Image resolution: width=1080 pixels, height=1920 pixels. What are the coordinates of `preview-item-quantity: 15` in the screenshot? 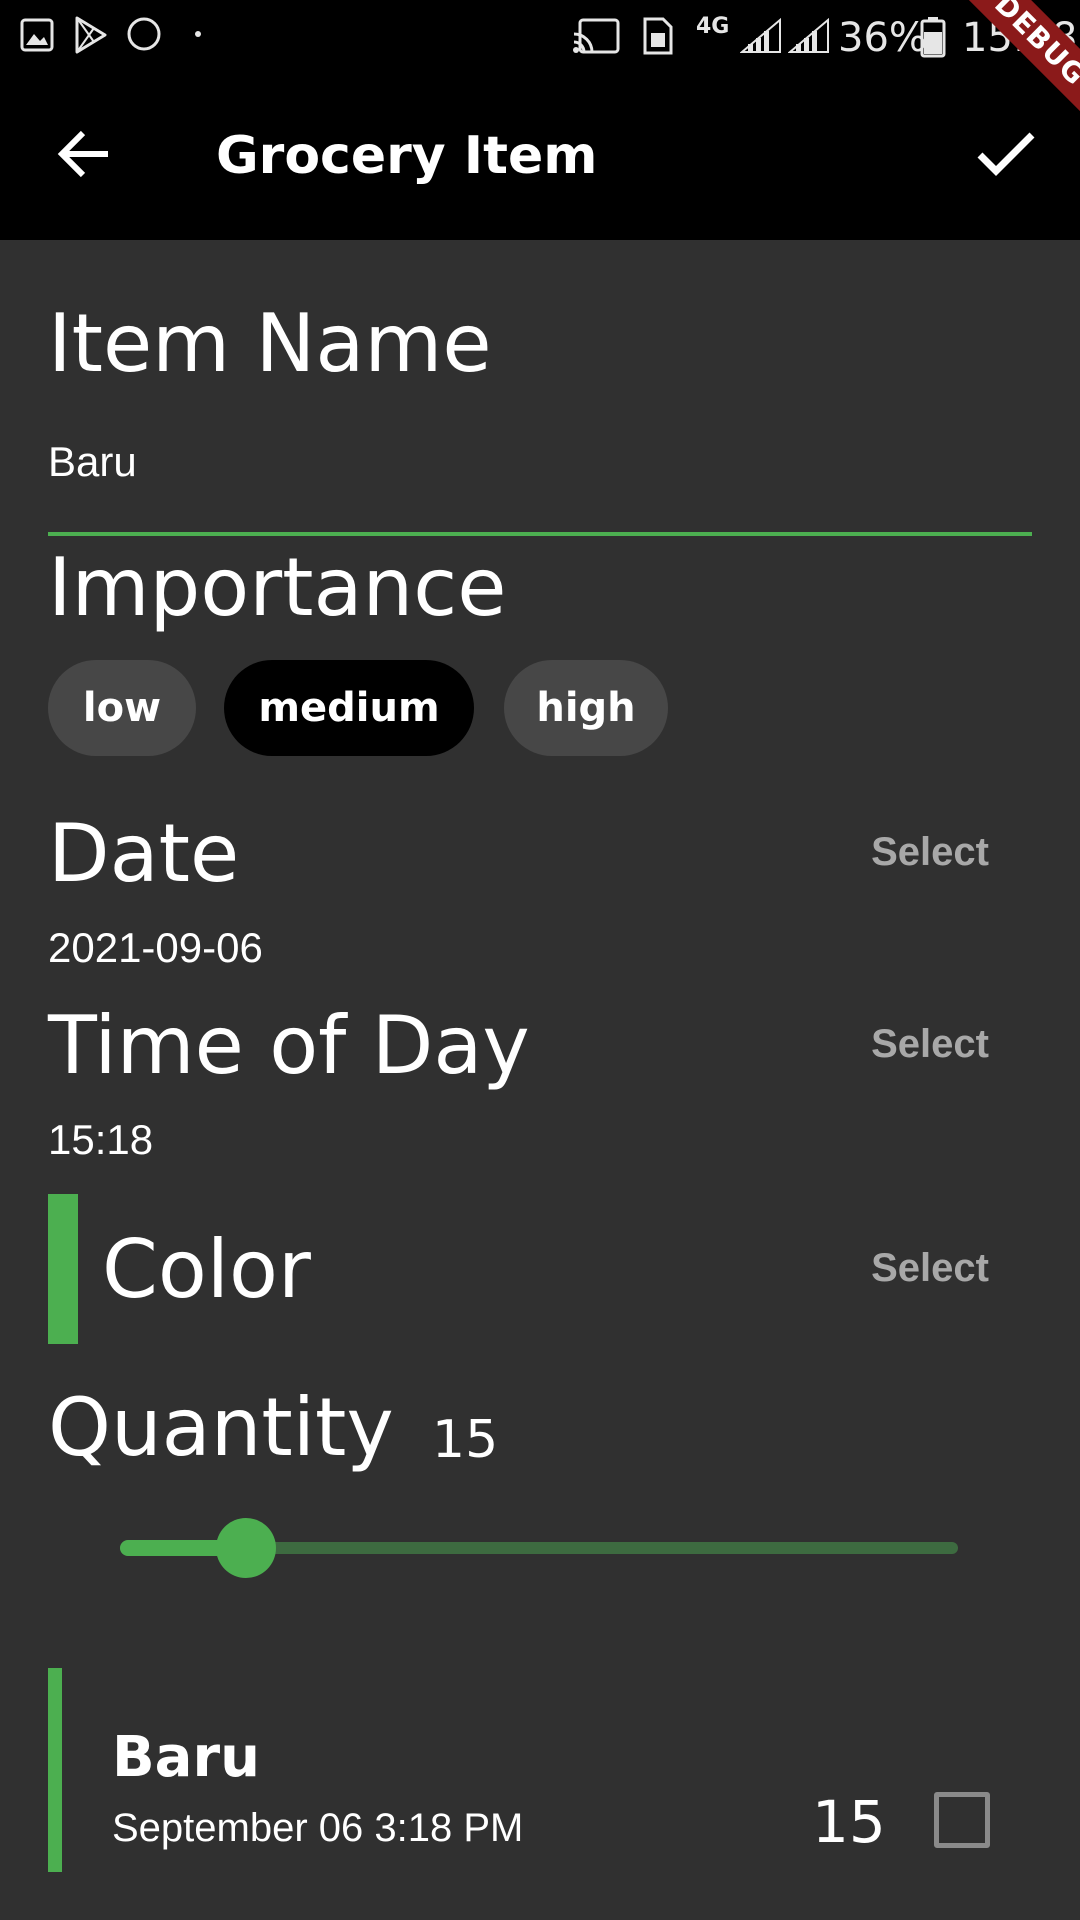 It's located at (849, 1822).